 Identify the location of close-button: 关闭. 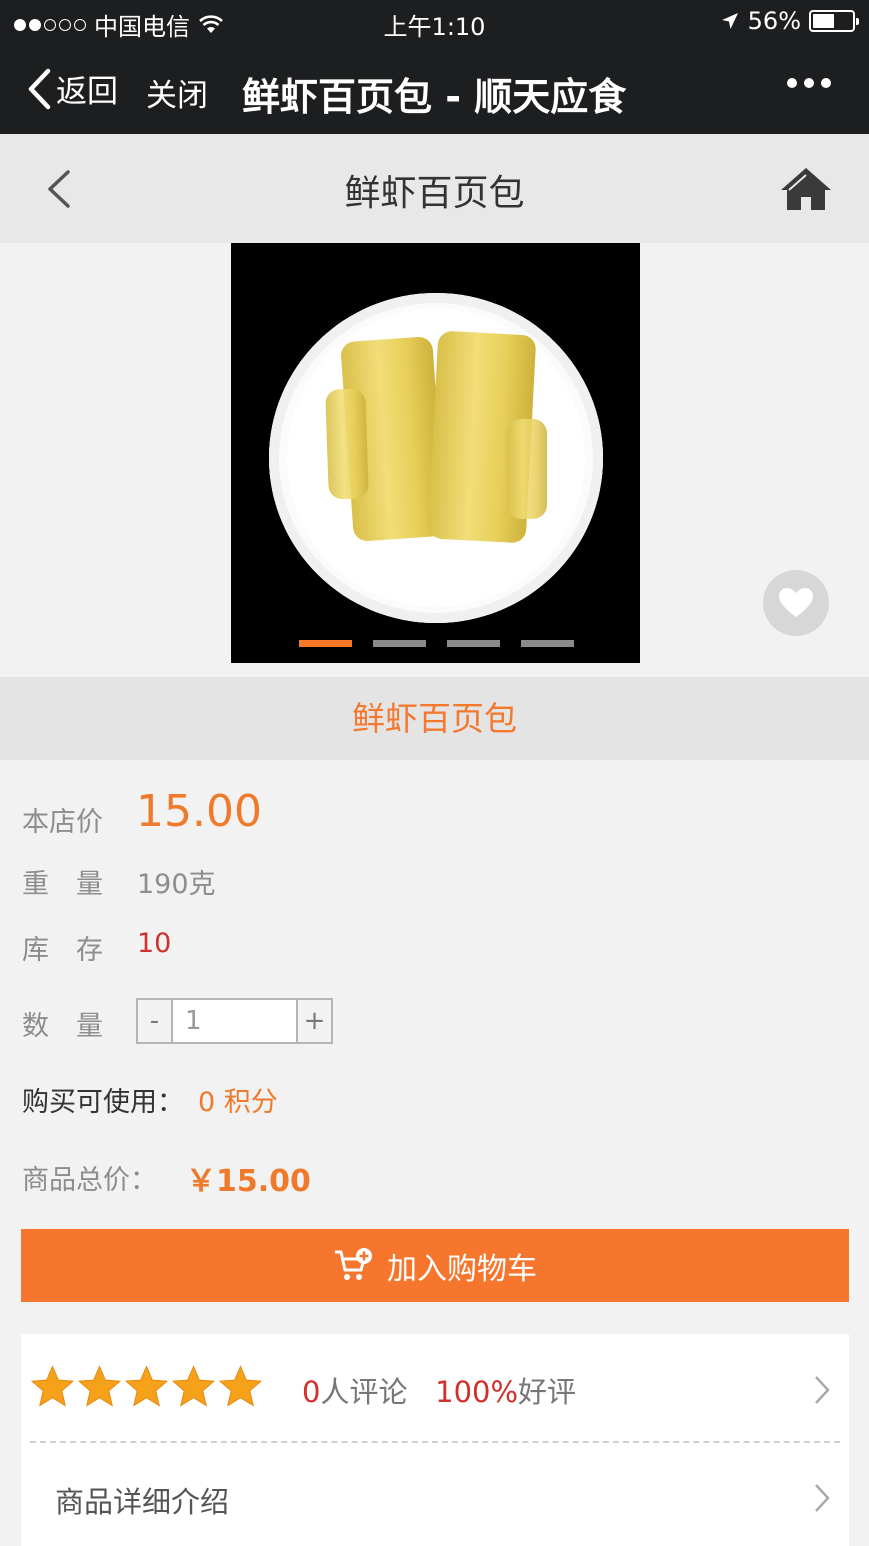
(177, 92).